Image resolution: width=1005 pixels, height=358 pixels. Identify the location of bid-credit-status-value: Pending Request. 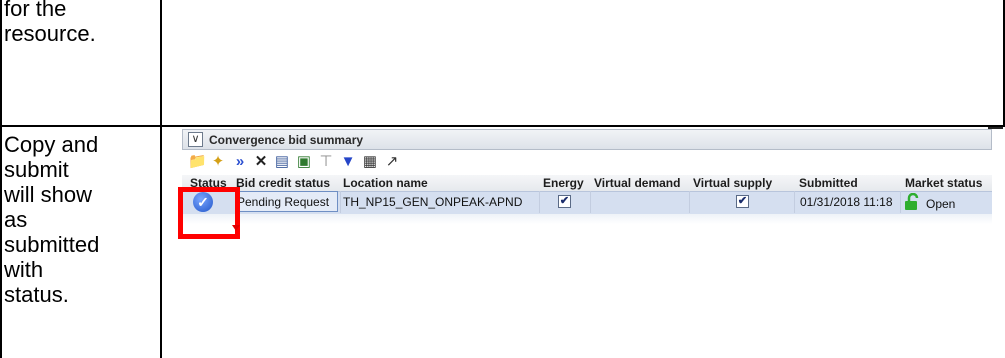
(283, 202).